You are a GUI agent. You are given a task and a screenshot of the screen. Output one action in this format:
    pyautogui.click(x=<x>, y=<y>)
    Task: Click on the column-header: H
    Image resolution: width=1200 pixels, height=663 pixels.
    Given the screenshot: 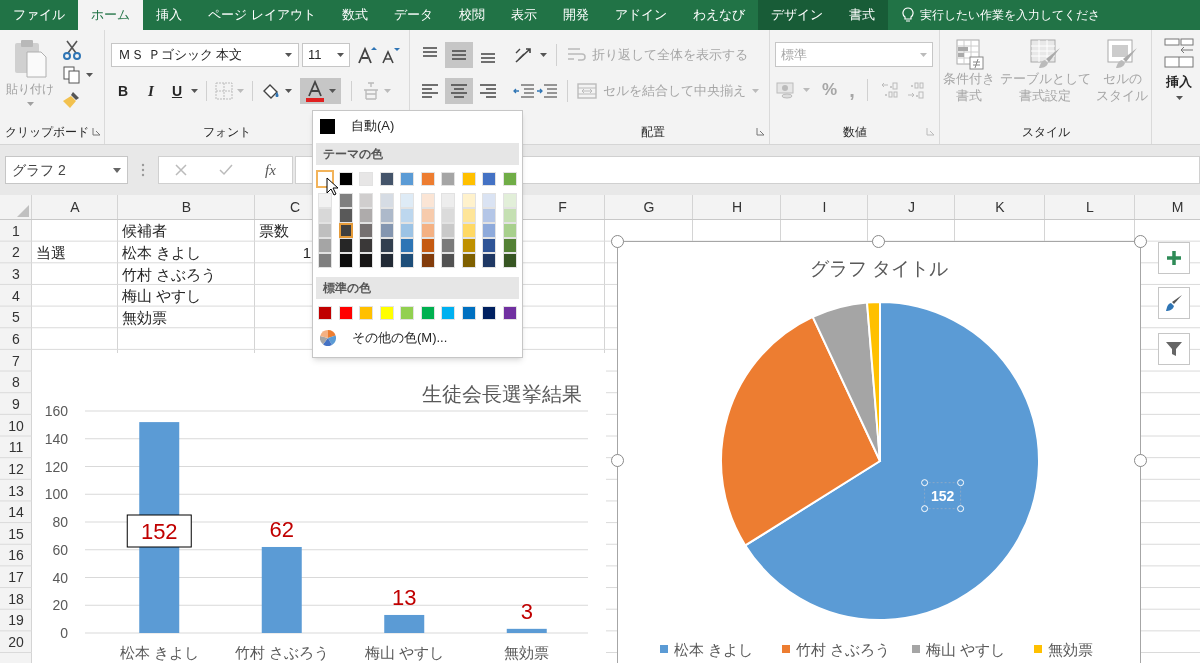 What is the action you would take?
    pyautogui.click(x=737, y=207)
    